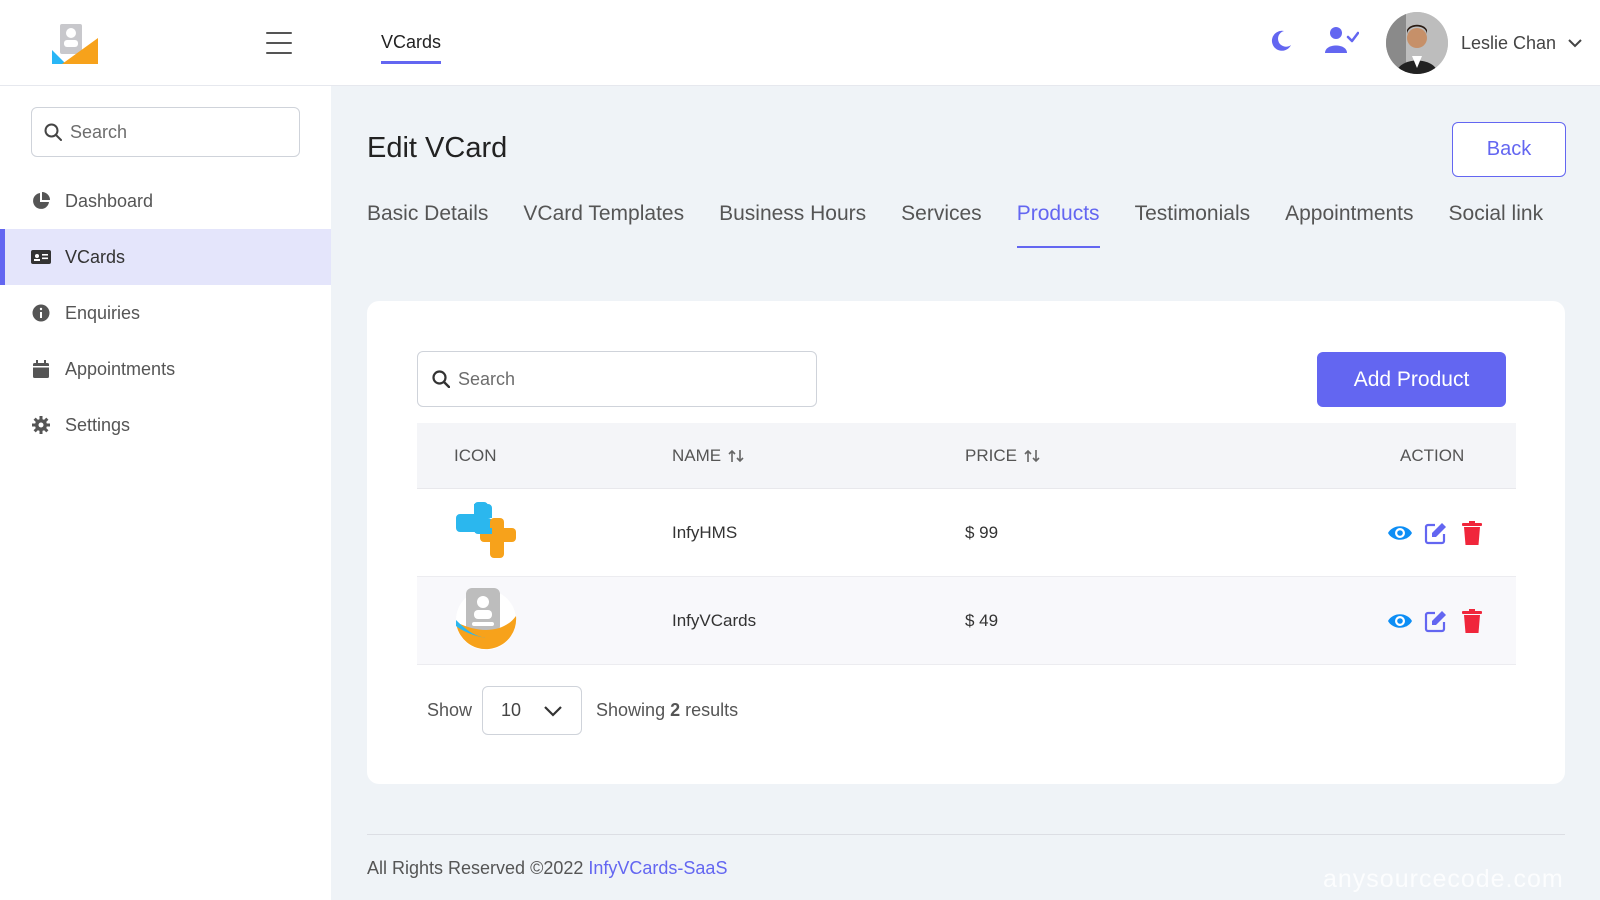 The width and height of the screenshot is (1600, 900). What do you see at coordinates (1496, 225) in the screenshot?
I see `tab-social-link: Social link` at bounding box center [1496, 225].